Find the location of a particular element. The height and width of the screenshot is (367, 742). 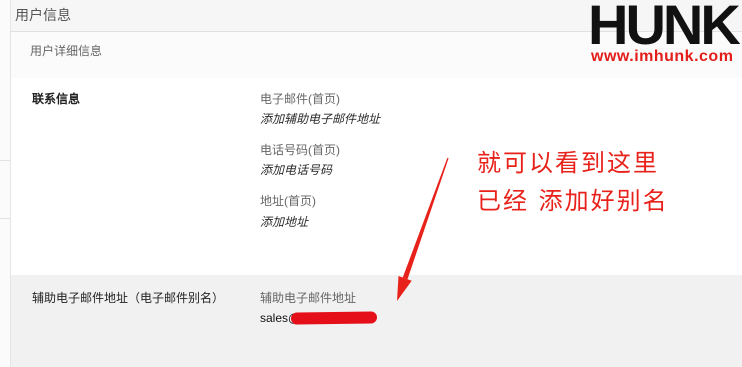

phone-field-value: 添加电话号码 is located at coordinates (296, 170).